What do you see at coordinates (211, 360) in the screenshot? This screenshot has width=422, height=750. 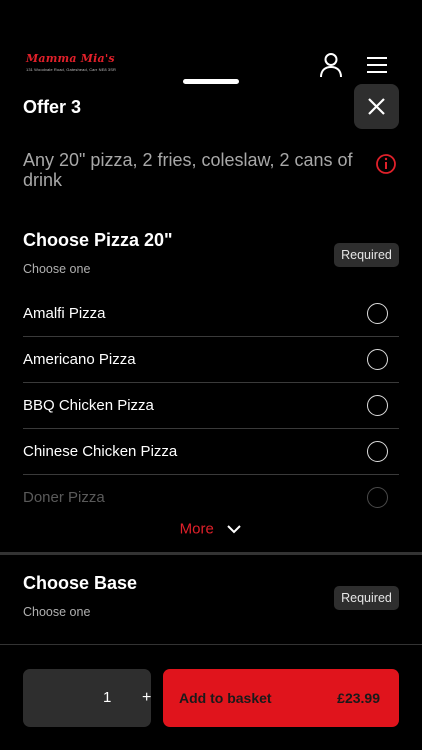 I see `option-row: Americano Pizza` at bounding box center [211, 360].